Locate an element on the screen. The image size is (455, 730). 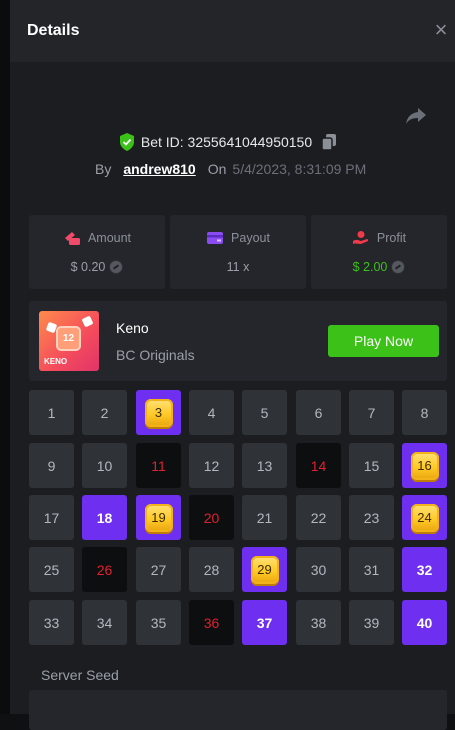
gem-icon: 3 is located at coordinates (158, 412).